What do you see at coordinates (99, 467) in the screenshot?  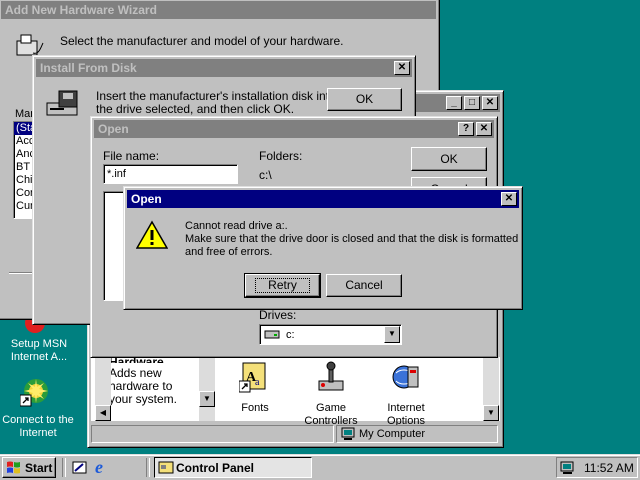 I see `svg-text: e` at bounding box center [99, 467].